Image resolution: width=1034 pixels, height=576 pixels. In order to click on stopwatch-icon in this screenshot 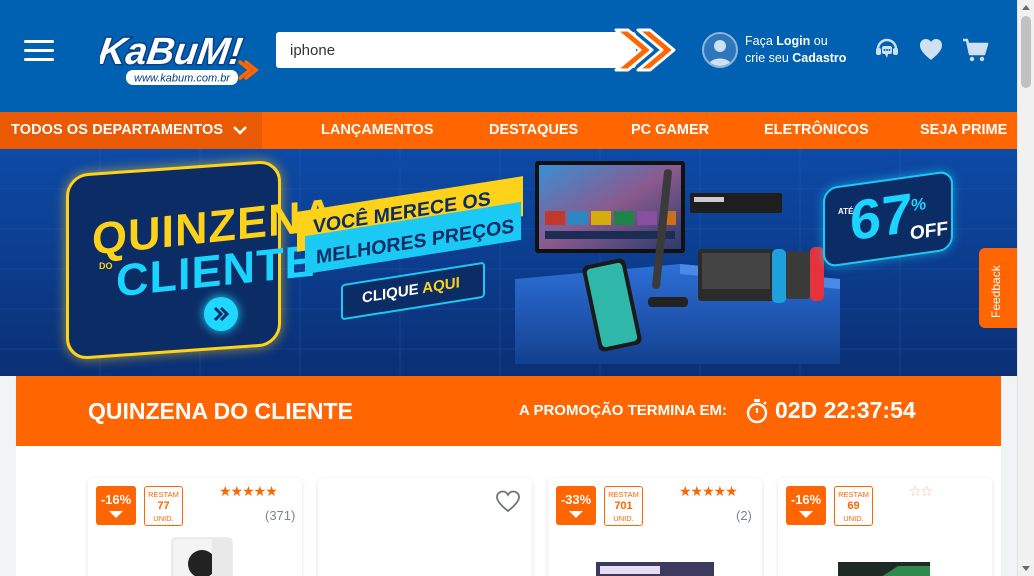, I will do `click(757, 411)`.